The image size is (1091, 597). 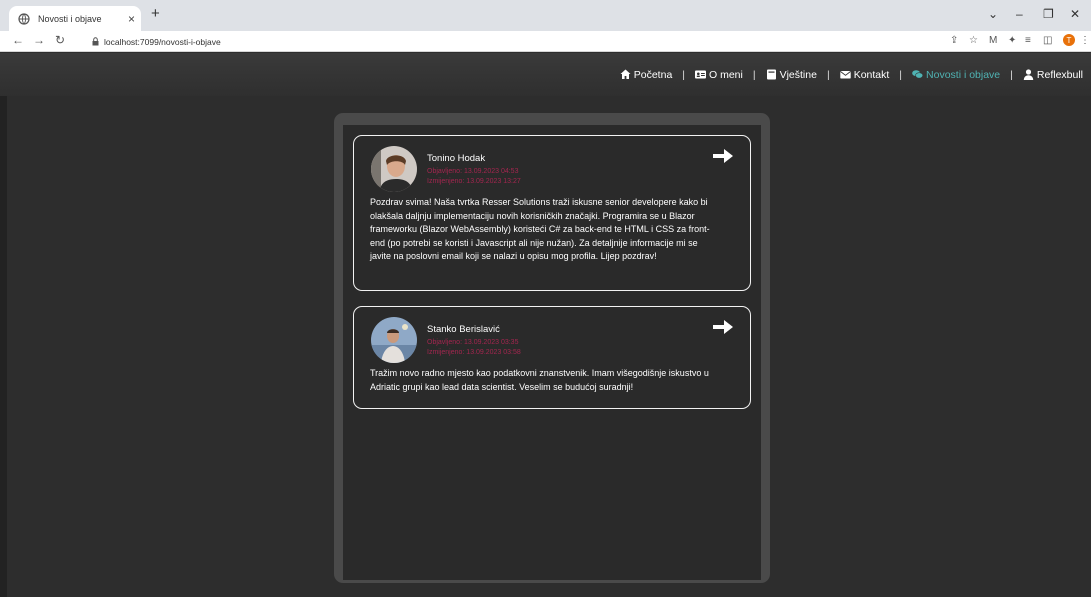 I want to click on lock-icon, so click(x=95, y=41).